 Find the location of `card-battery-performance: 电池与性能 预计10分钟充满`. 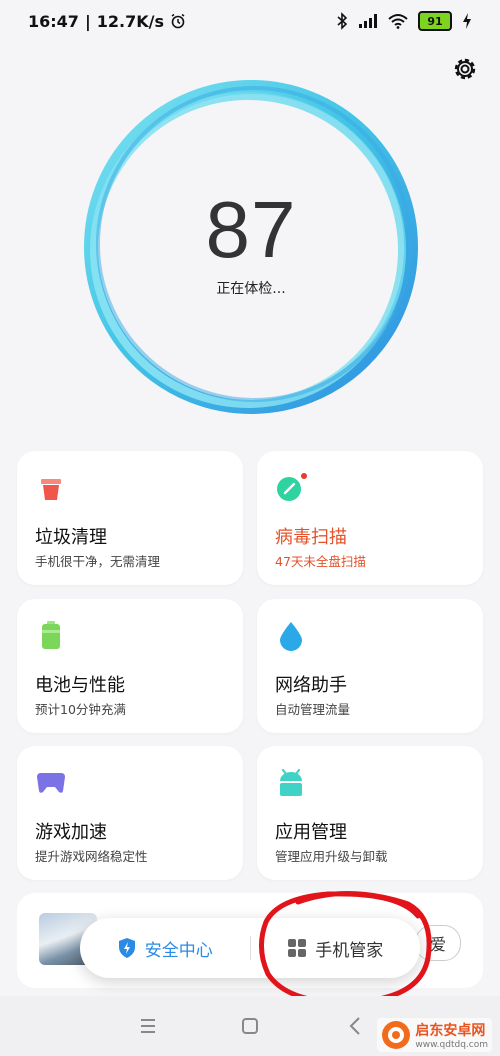

card-battery-performance: 电池与性能 预计10分钟充满 is located at coordinates (130, 666).